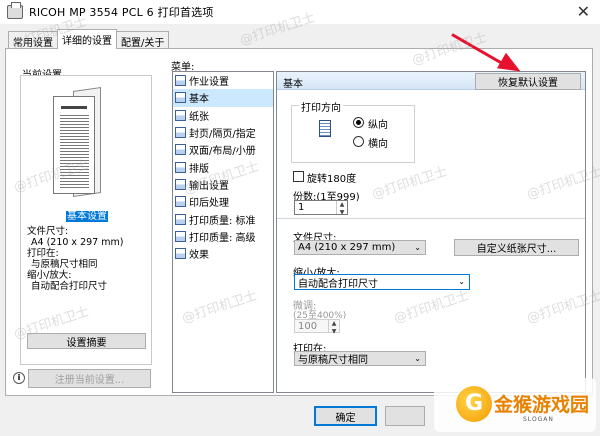 The height and width of the screenshot is (436, 600). What do you see at coordinates (43, 253) in the screenshot?
I see `info-print-on-label: 打印在:` at bounding box center [43, 253].